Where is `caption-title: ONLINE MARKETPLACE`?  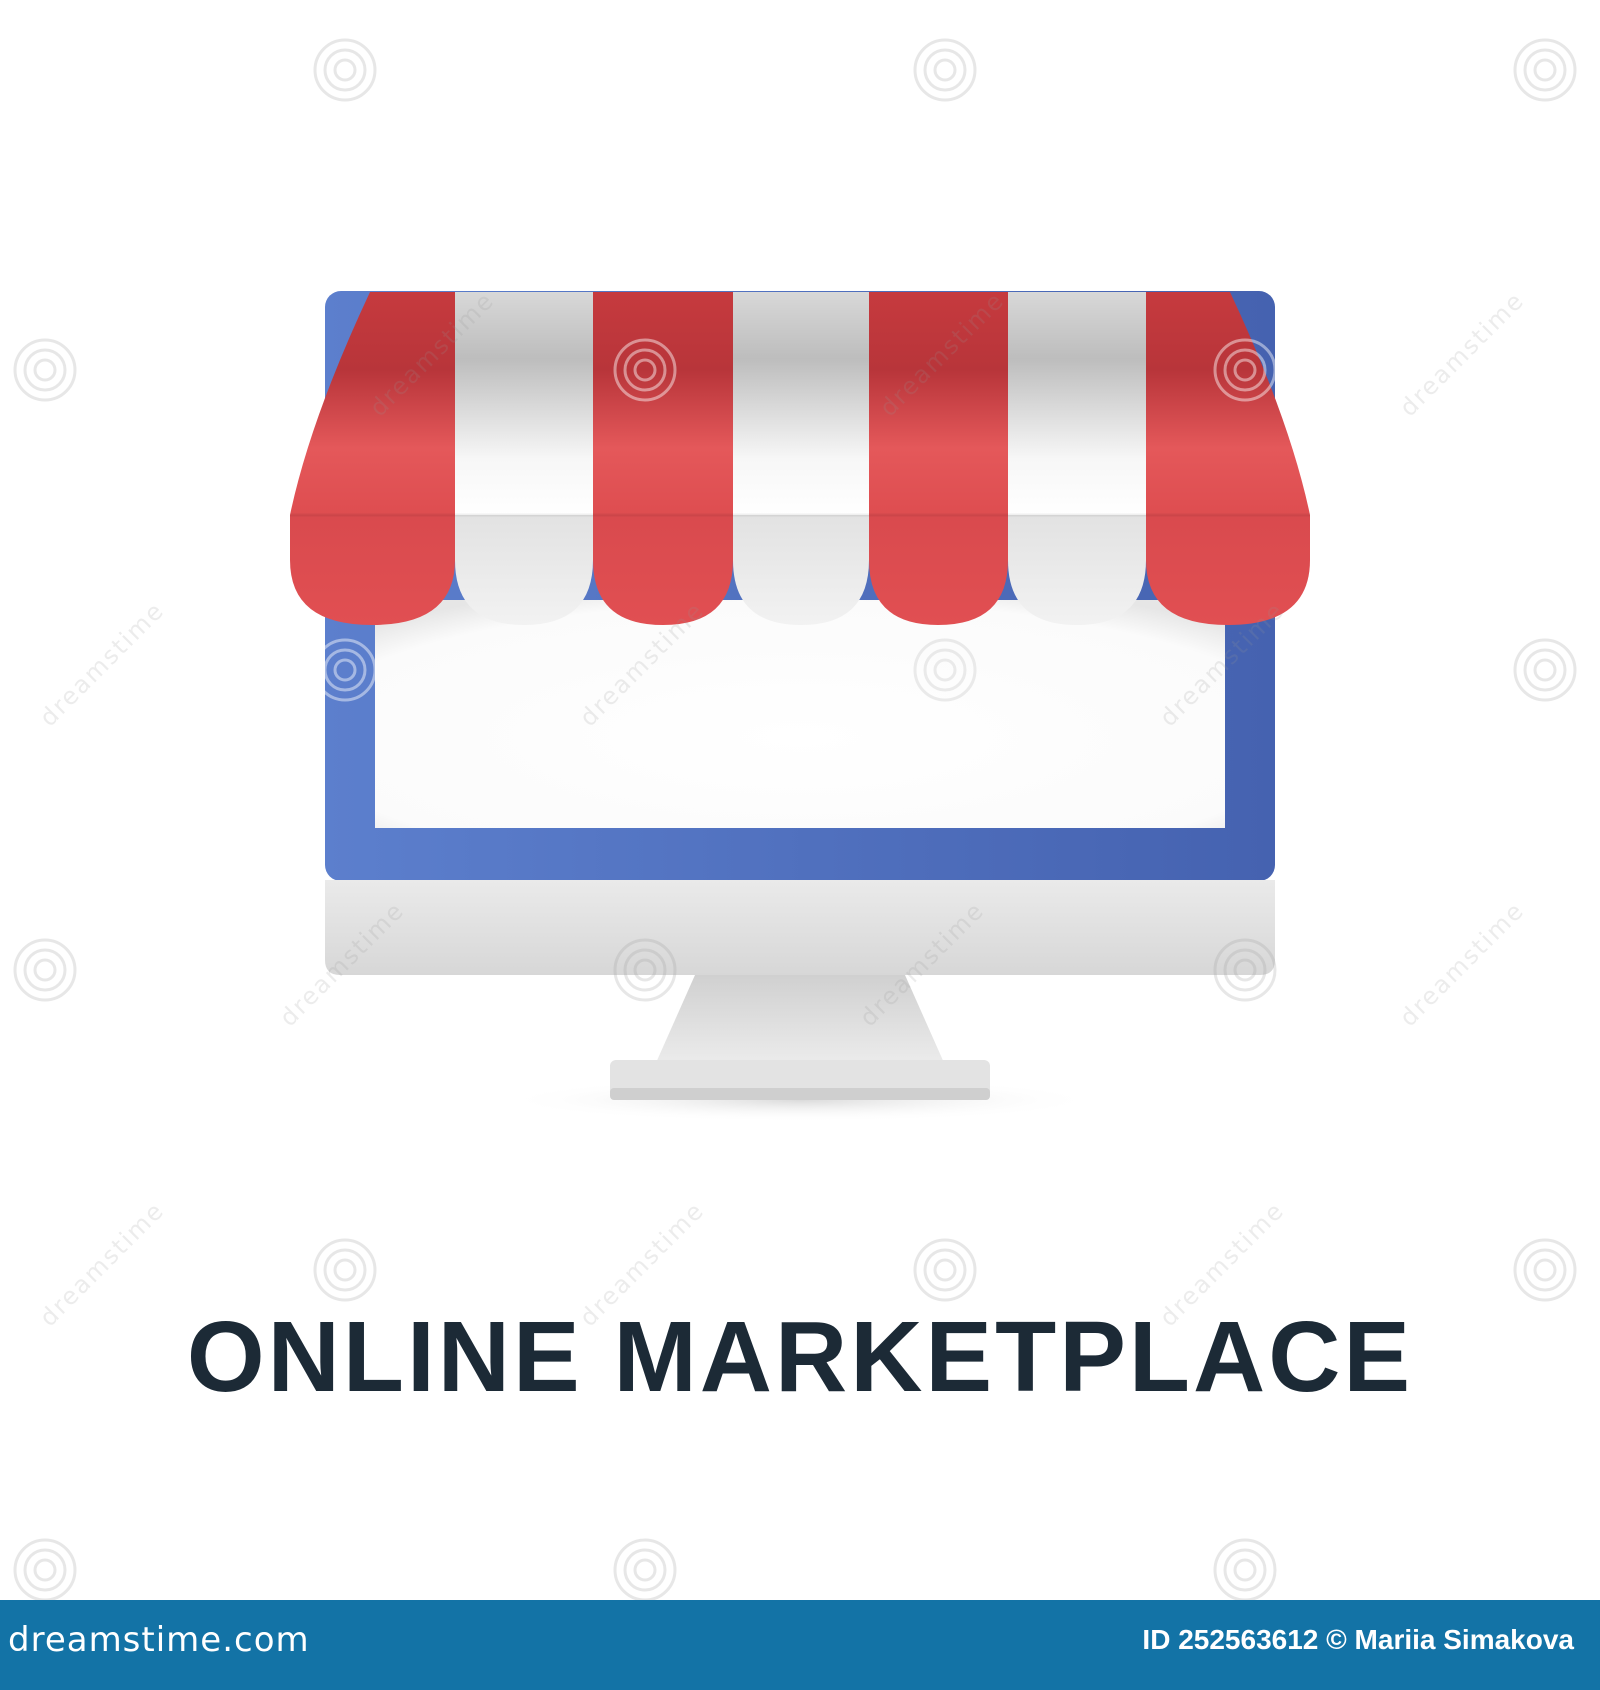
caption-title: ONLINE MARKETPLACE is located at coordinates (800, 1357).